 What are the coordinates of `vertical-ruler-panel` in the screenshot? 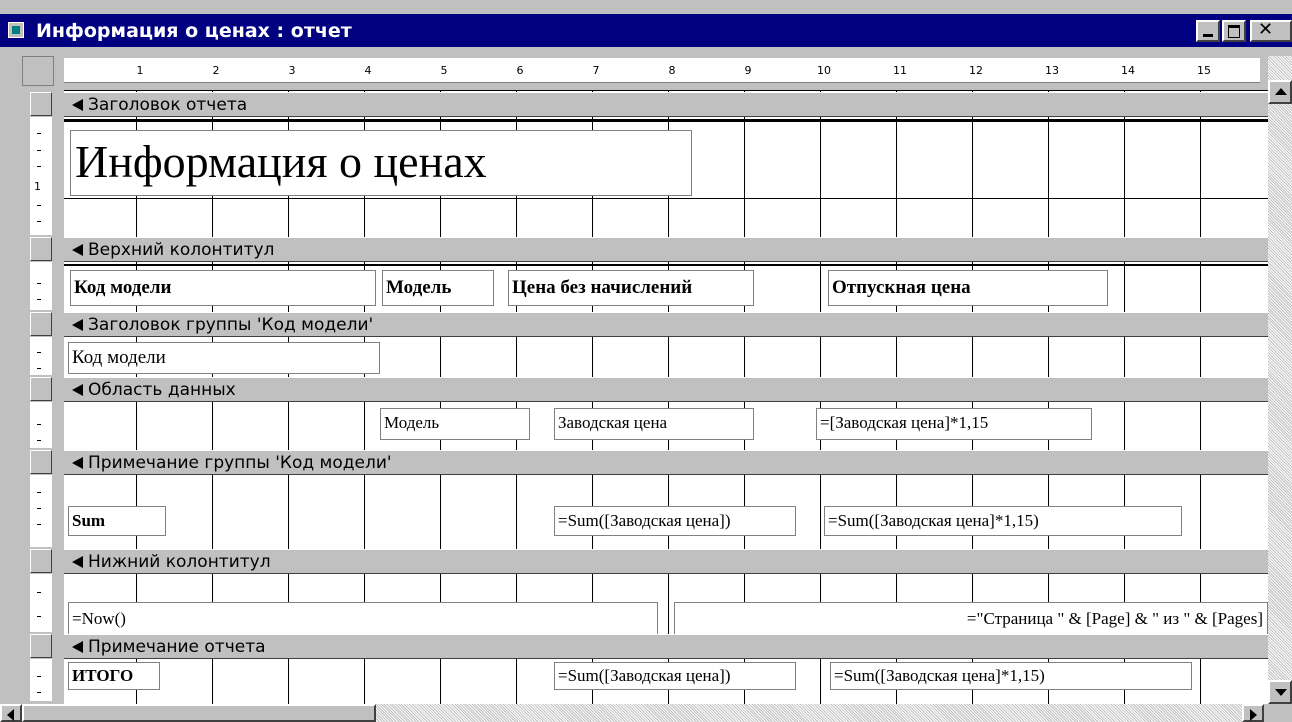 It's located at (41, 176).